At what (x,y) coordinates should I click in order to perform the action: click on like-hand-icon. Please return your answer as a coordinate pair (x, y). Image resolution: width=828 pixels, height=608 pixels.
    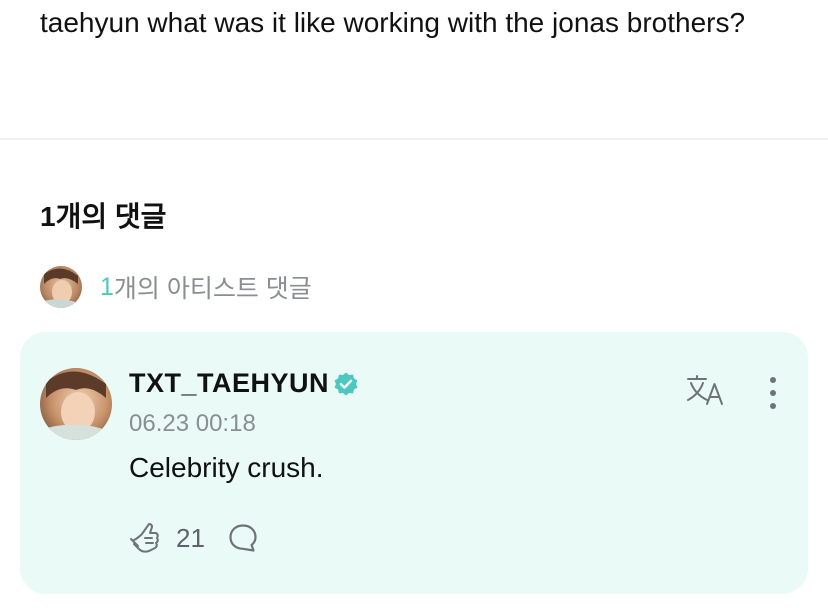
    Looking at the image, I should click on (146, 538).